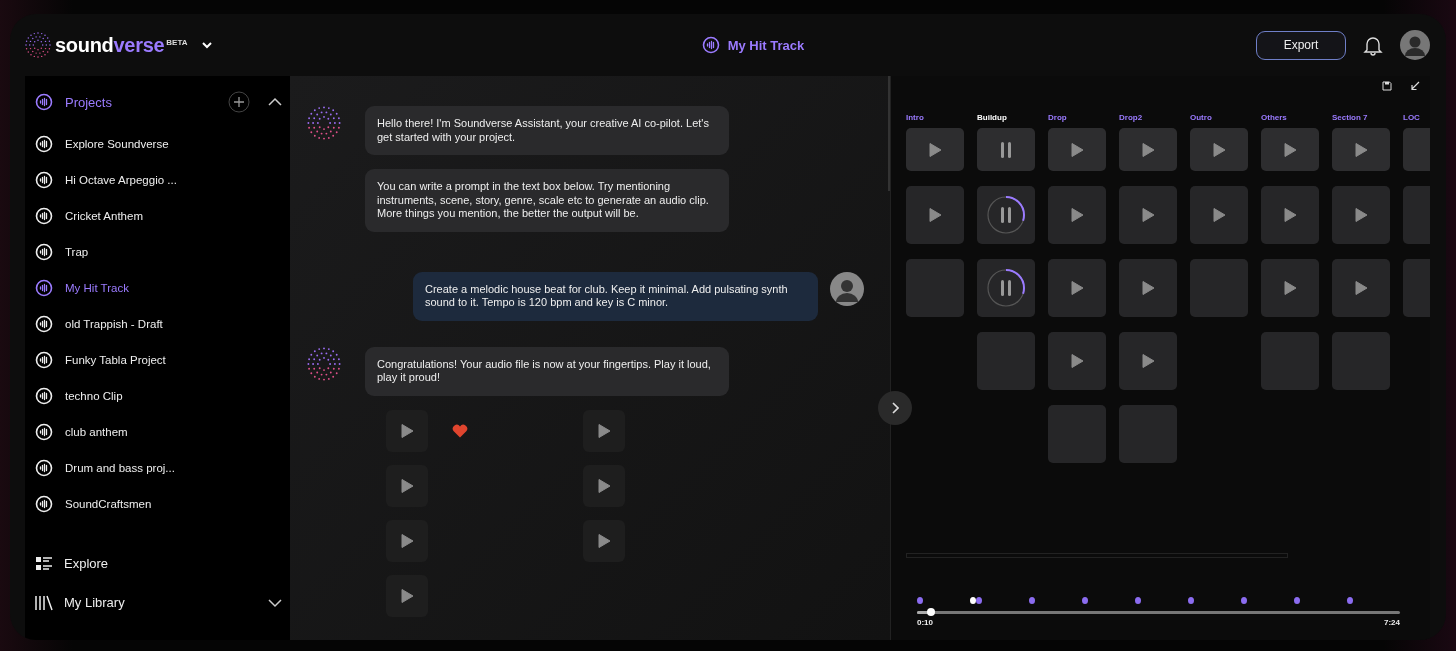 This screenshot has height=651, width=1456. I want to click on slider-thumb, so click(931, 612).